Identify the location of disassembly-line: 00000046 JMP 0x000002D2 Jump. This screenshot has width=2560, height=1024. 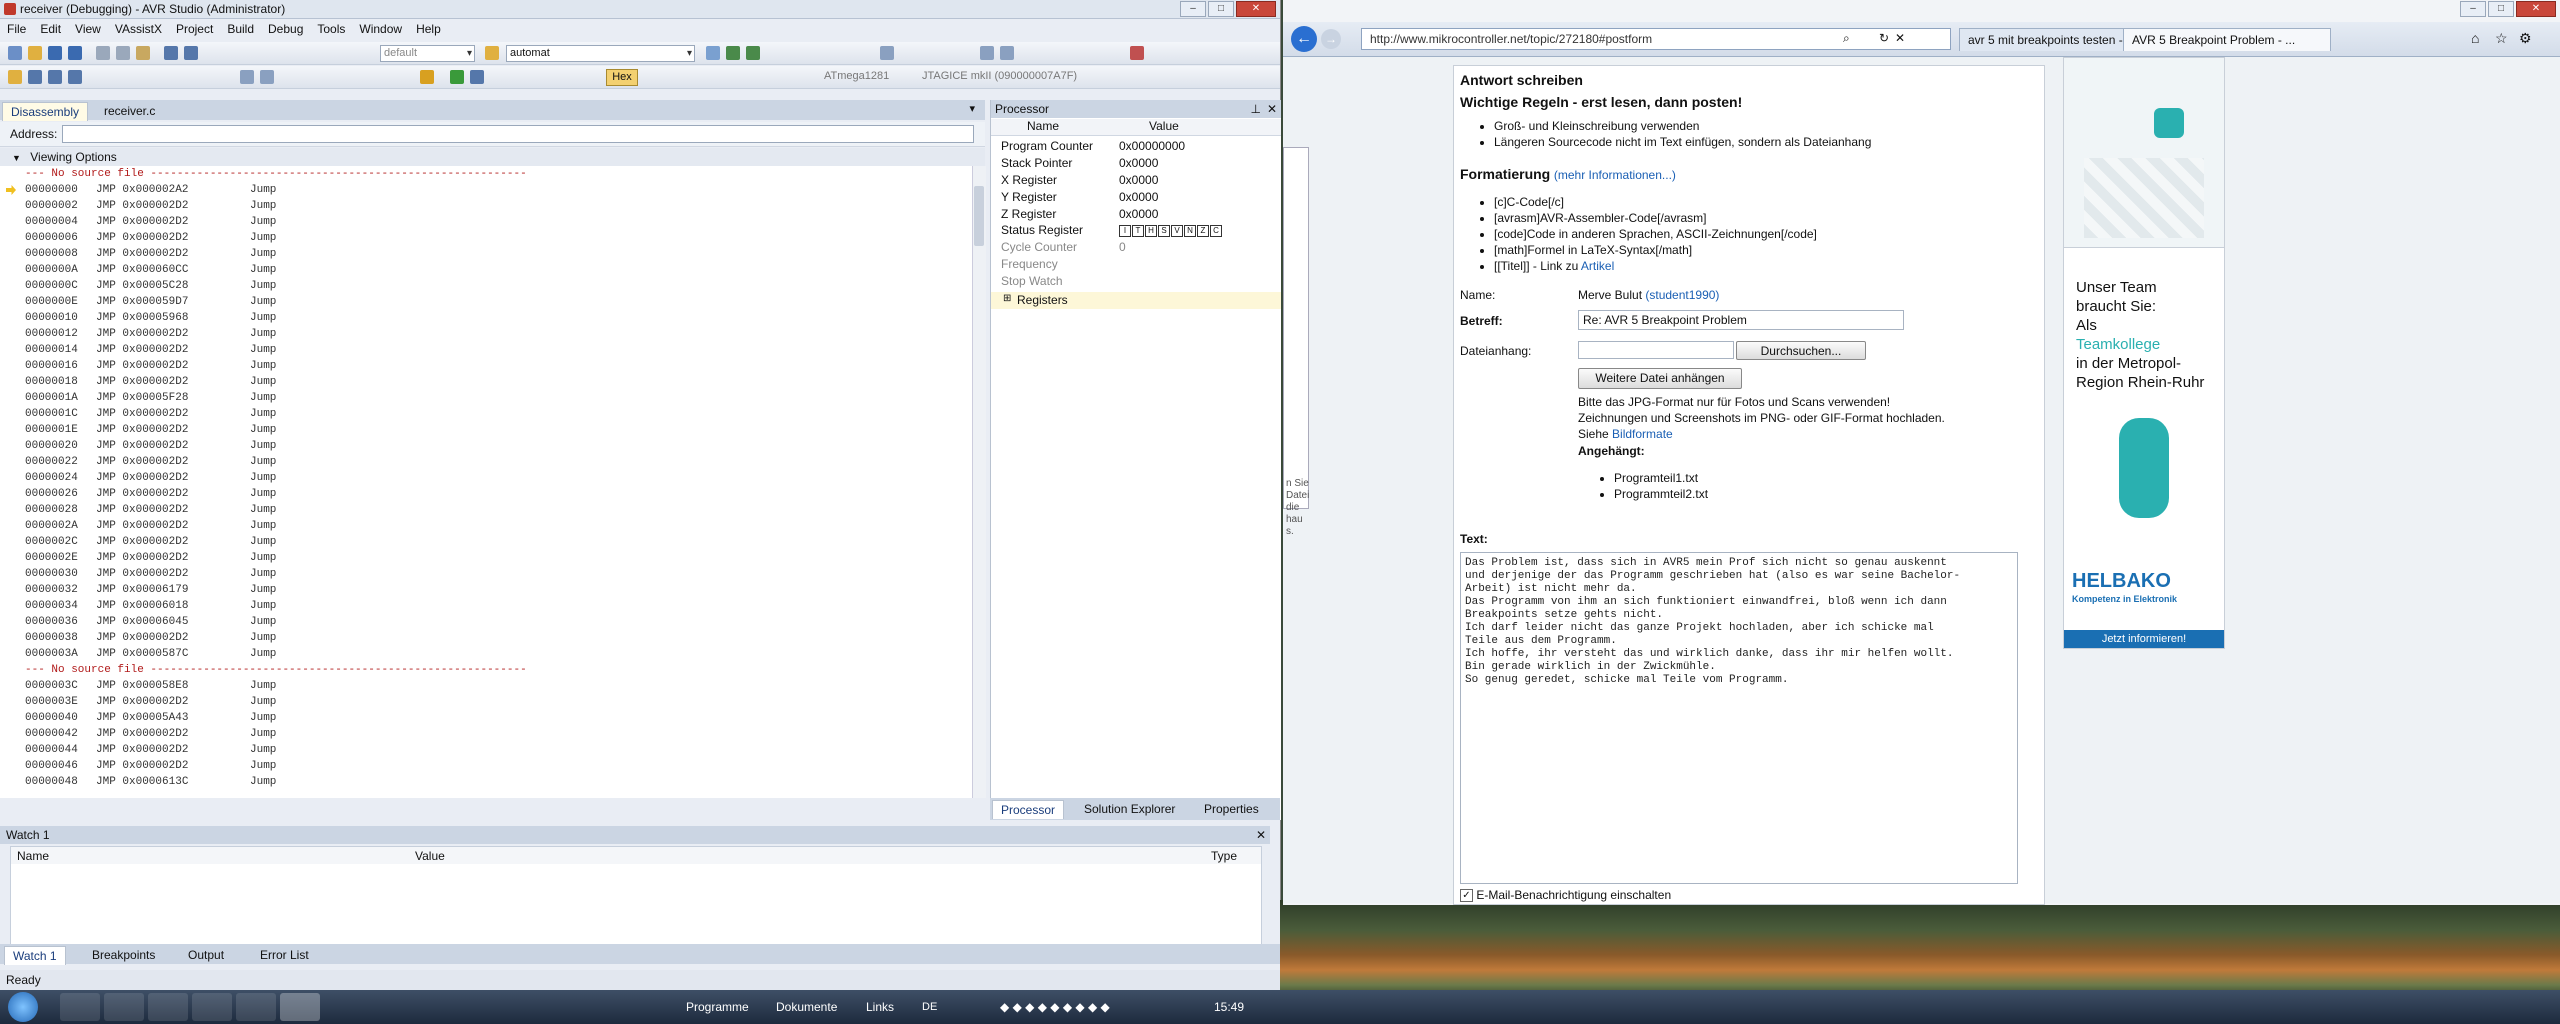
(486, 766).